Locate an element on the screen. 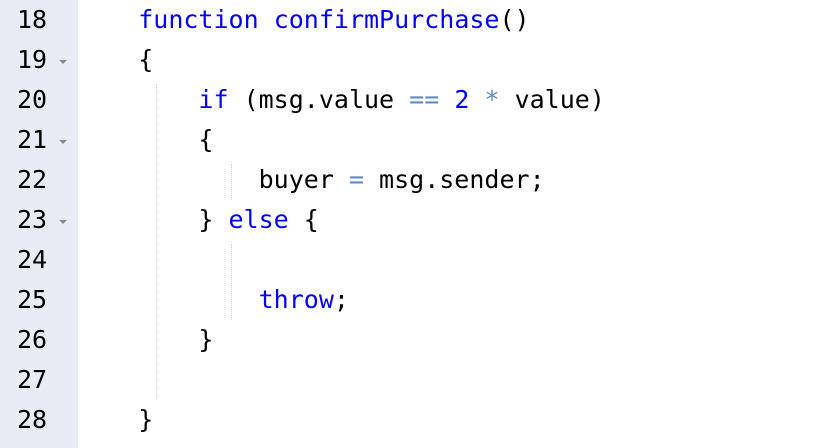  gutter-row: 20 is located at coordinates (39, 100).